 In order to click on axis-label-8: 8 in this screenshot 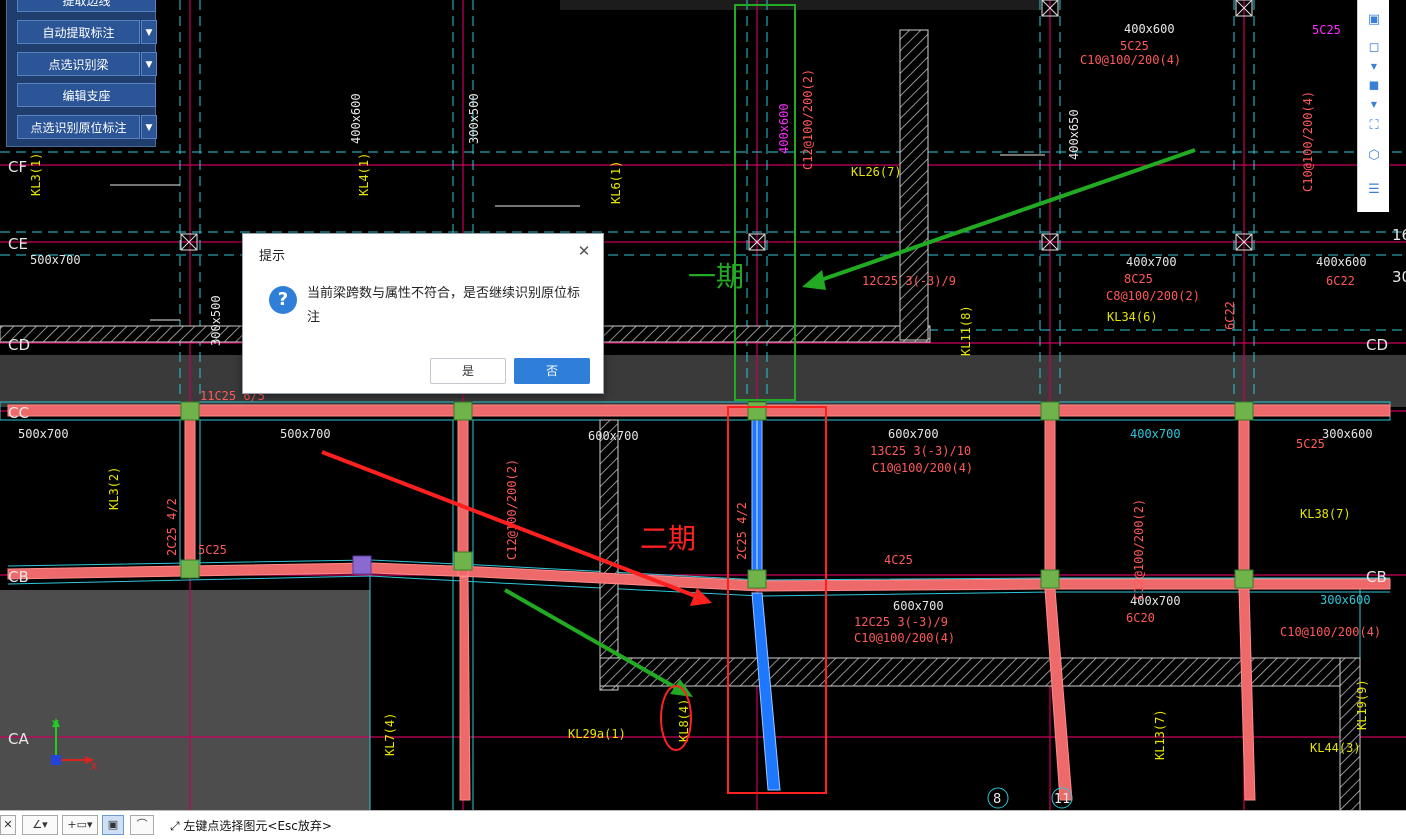, I will do `click(997, 799)`.